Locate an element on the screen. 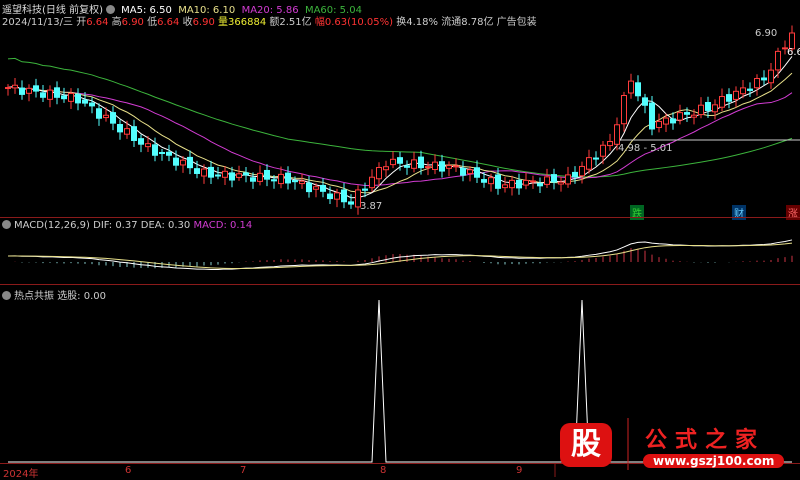 The width and height of the screenshot is (800, 480). right-value: 6.6 is located at coordinates (793, 52).